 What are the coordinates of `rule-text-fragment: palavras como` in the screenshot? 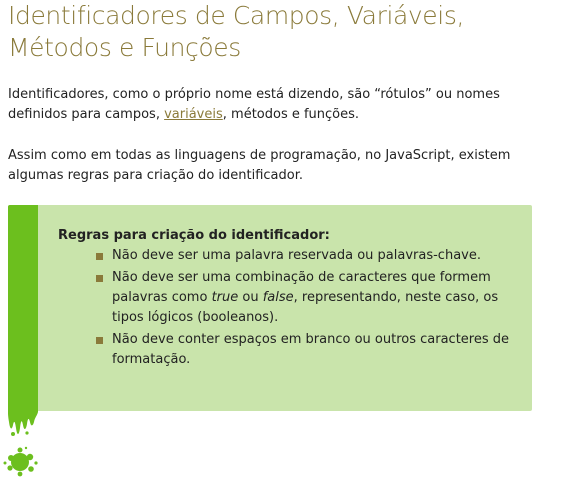 It's located at (162, 297).